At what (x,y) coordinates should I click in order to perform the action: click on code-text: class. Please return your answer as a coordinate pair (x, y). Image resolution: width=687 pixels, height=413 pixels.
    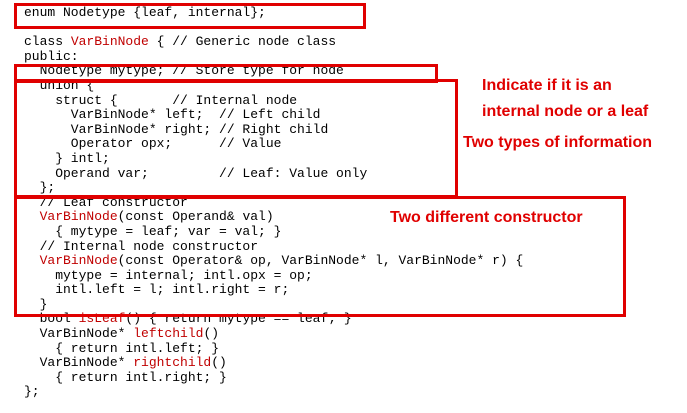
    Looking at the image, I should click on (47, 42).